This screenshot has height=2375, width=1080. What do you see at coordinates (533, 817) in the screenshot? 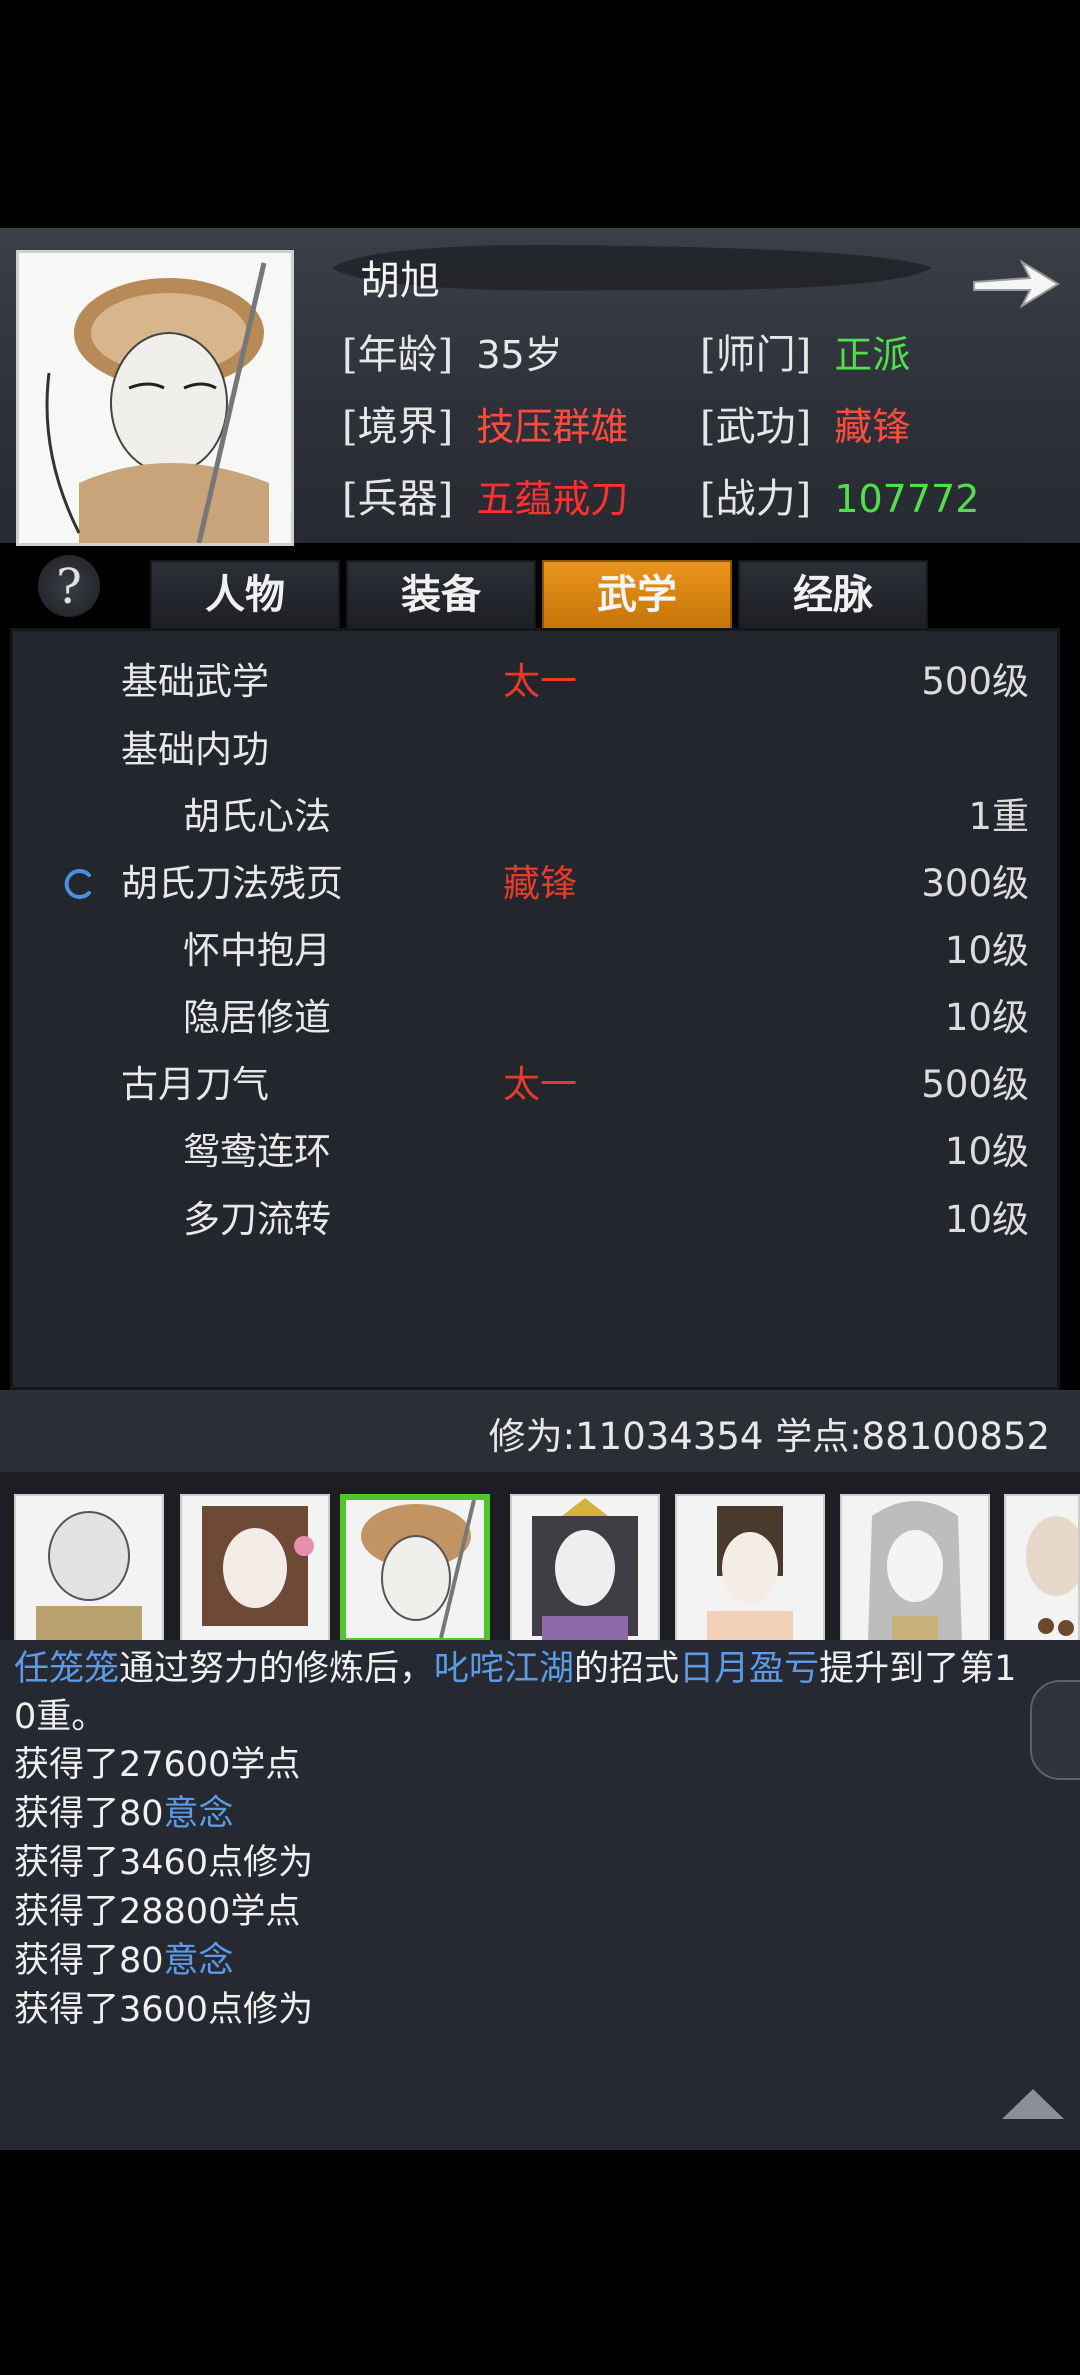
I see `skill-row: 胡氏心法 1重` at bounding box center [533, 817].